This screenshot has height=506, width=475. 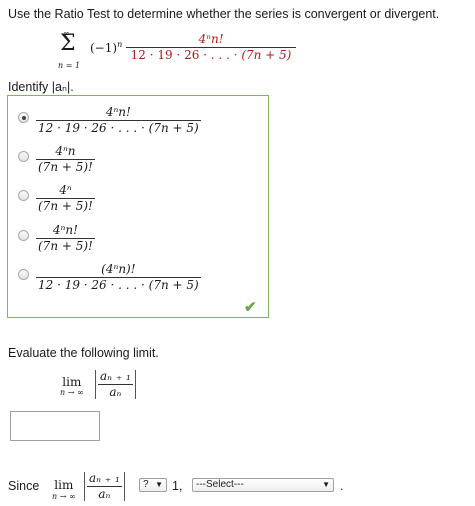 What do you see at coordinates (65, 238) in the screenshot?
I see `option-4: 4ⁿn! (7n + 5)!` at bounding box center [65, 238].